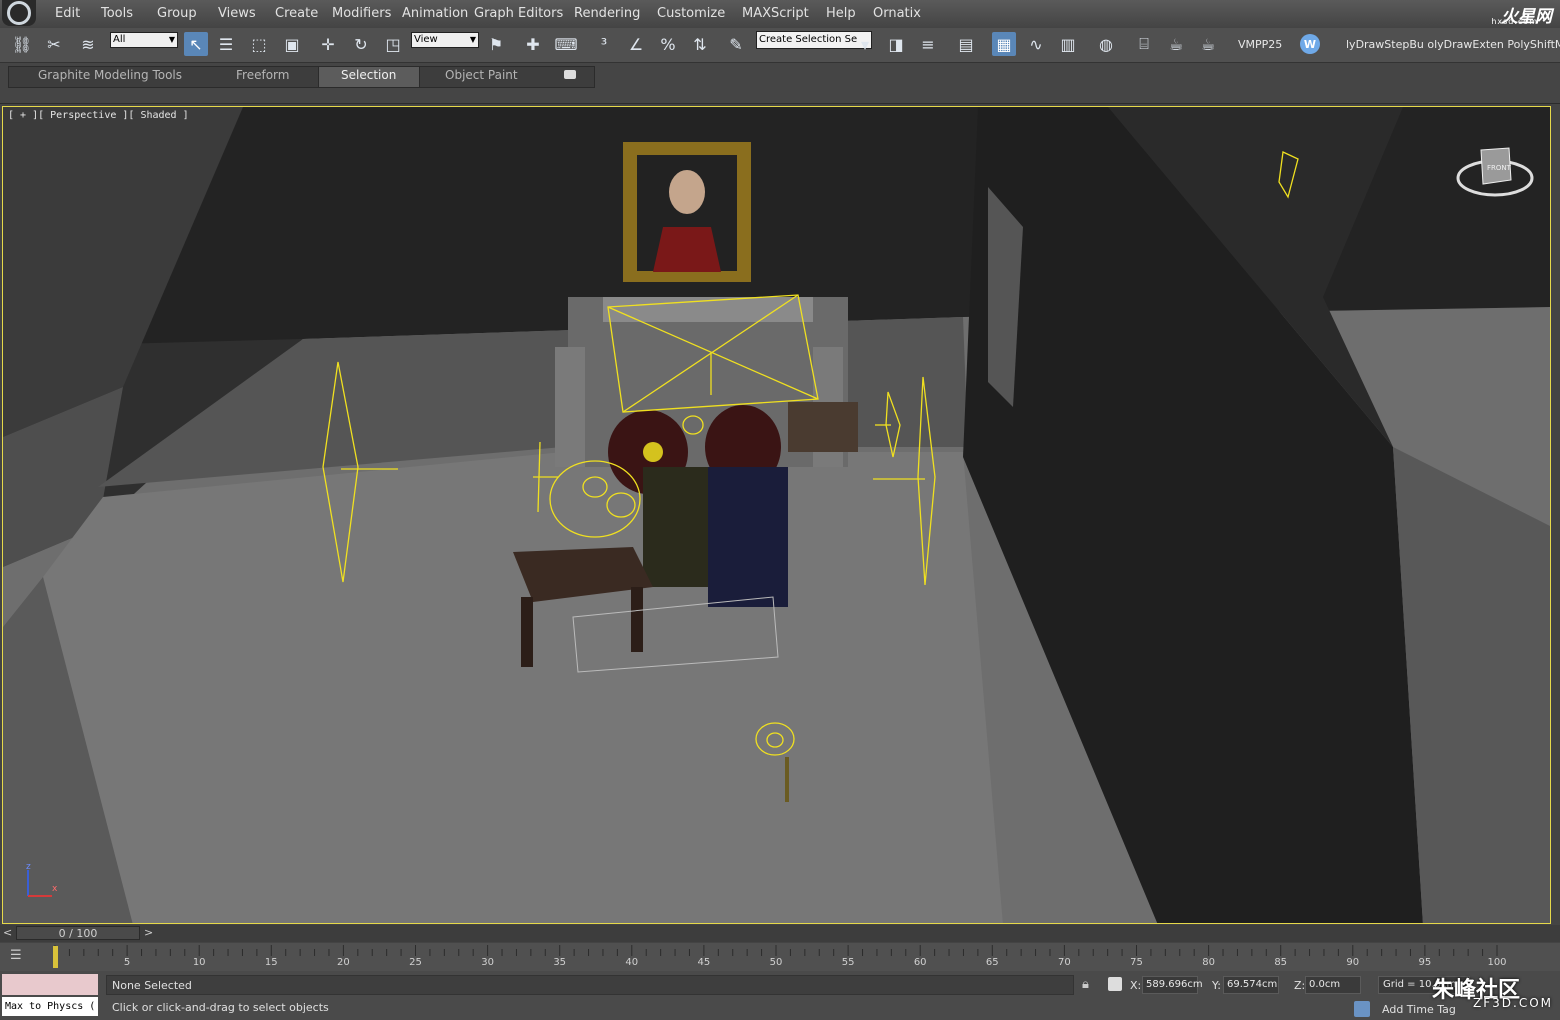  Describe the element at coordinates (928, 44) in the screenshot. I see `align-icon: ≡` at that location.